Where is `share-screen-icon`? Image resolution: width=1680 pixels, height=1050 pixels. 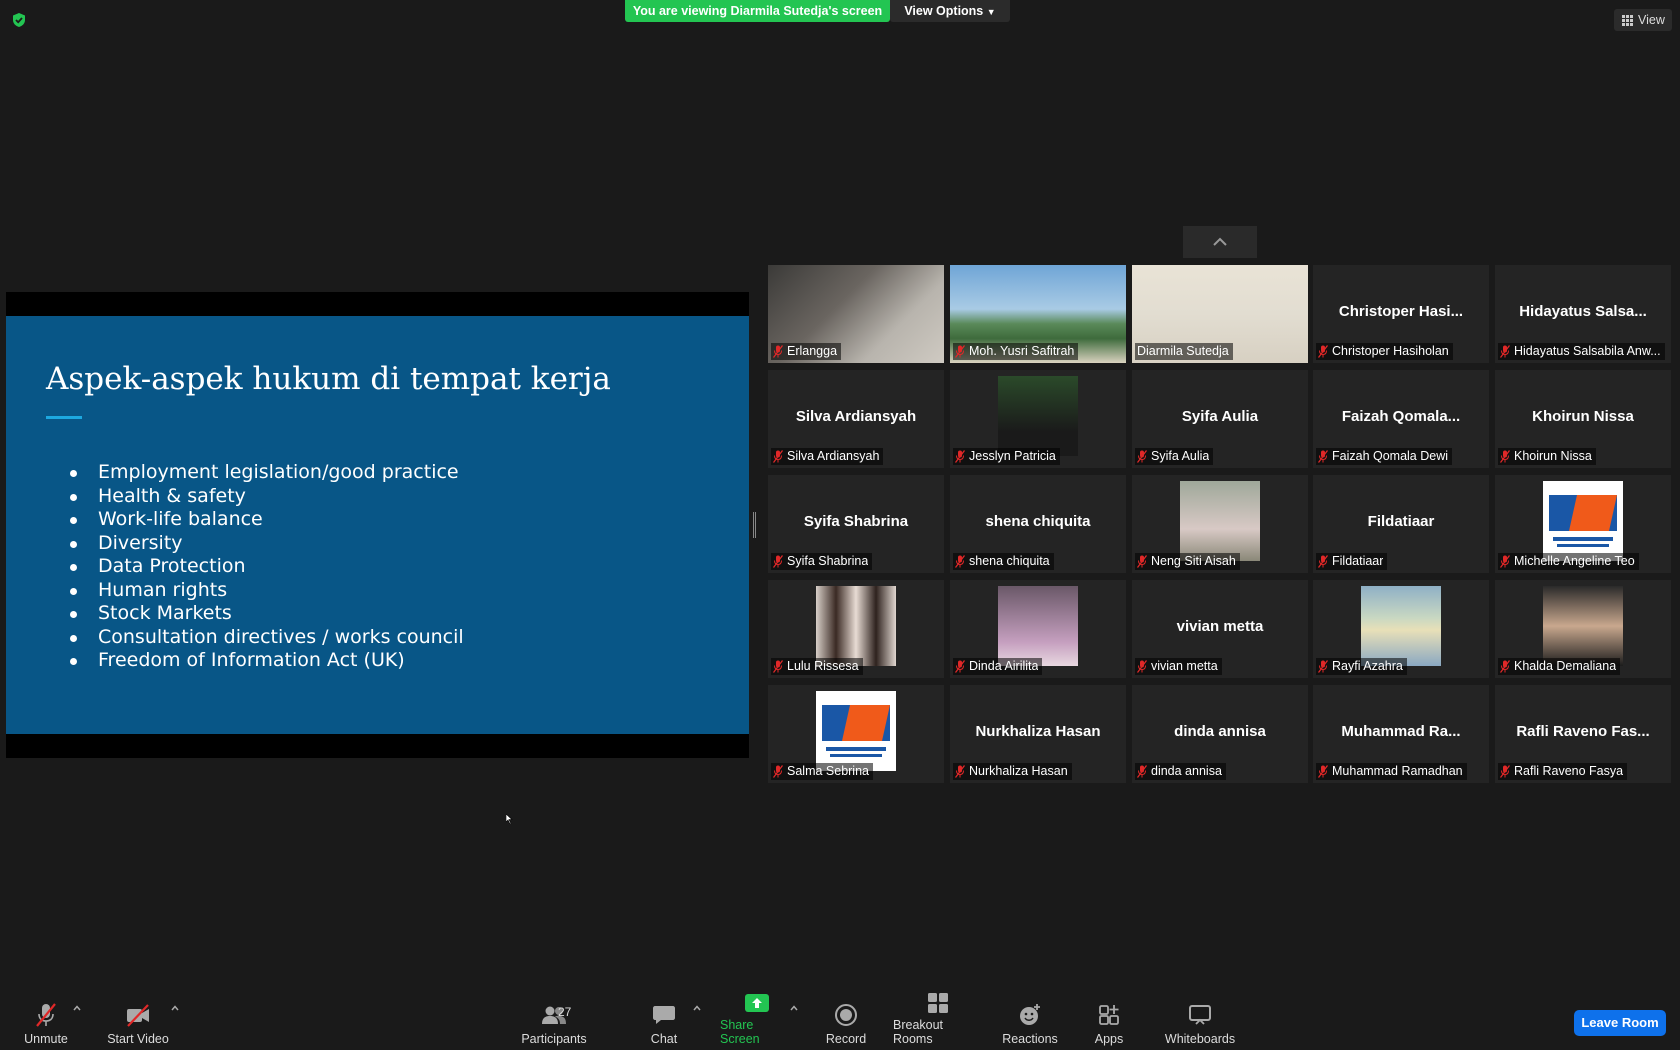
share-screen-icon is located at coordinates (757, 1003).